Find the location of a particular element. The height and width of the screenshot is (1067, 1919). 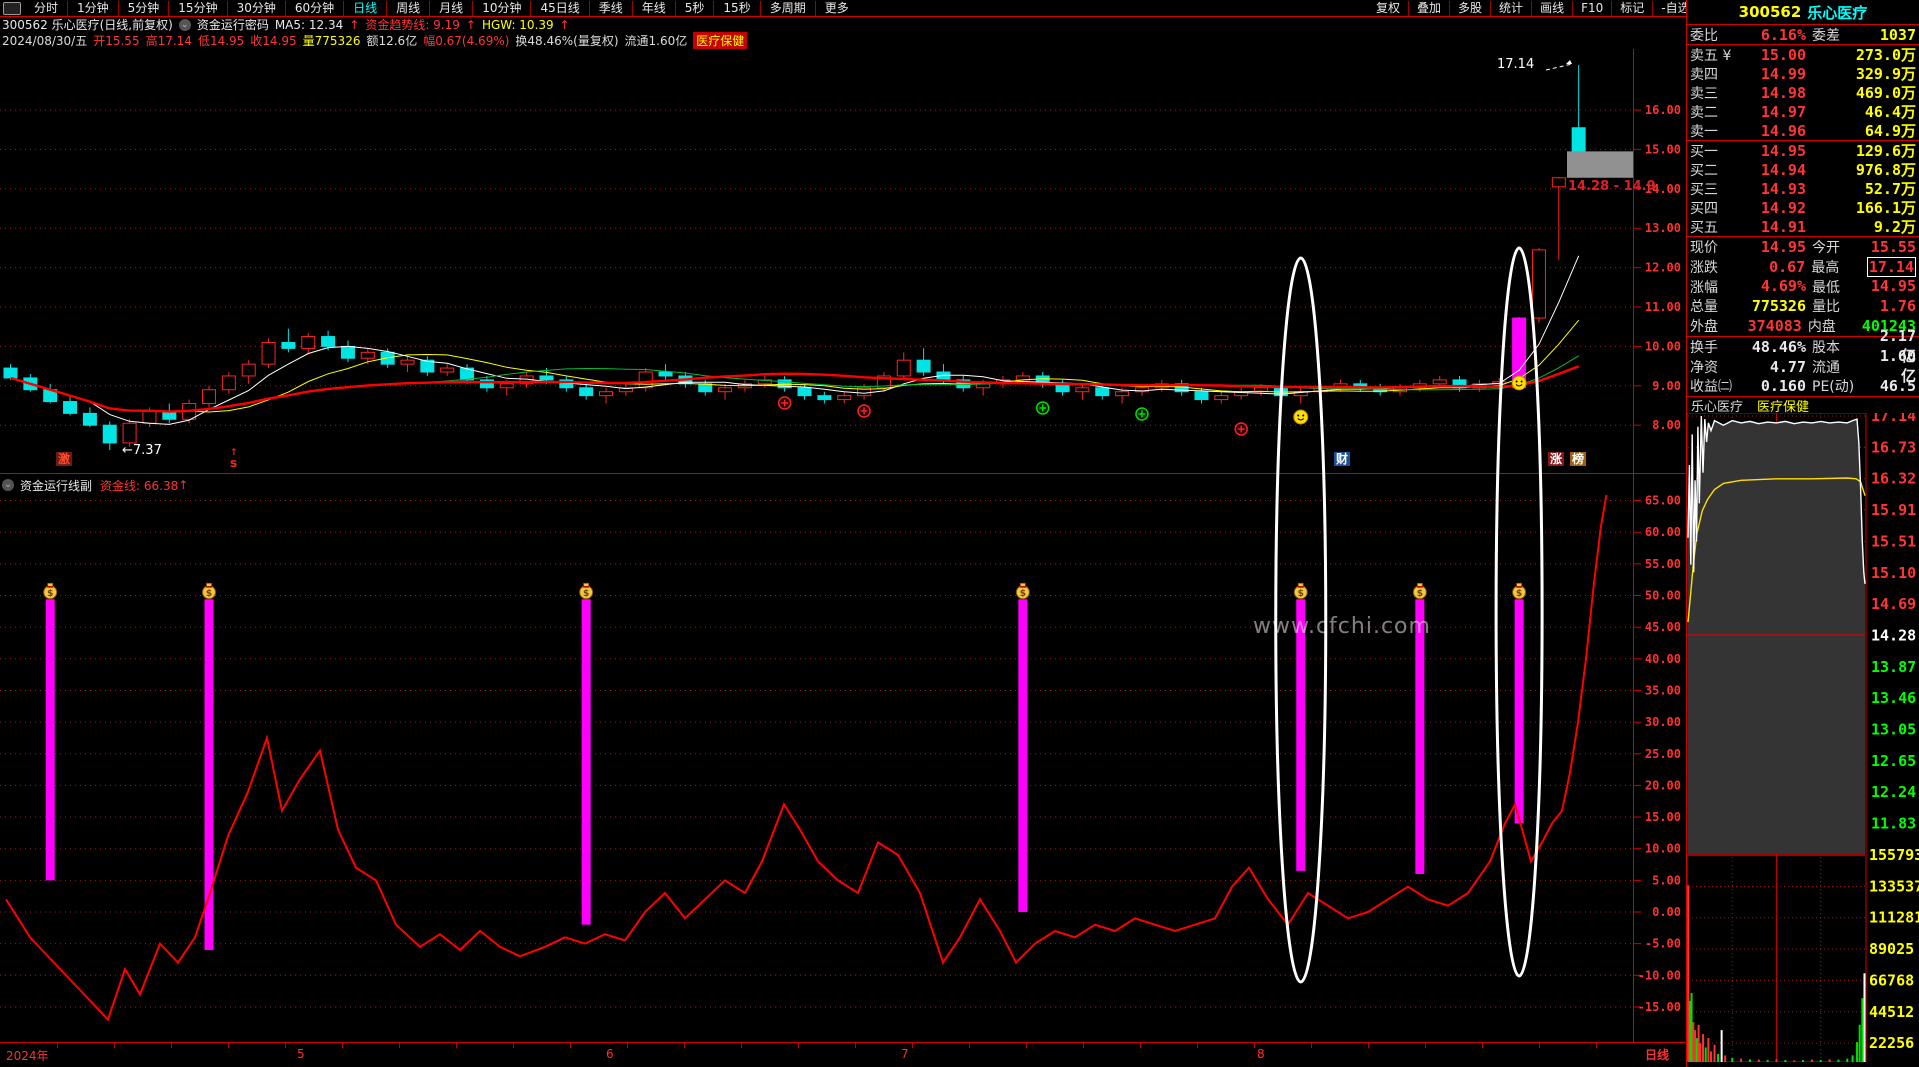

month-label-6: 6 is located at coordinates (610, 1054).